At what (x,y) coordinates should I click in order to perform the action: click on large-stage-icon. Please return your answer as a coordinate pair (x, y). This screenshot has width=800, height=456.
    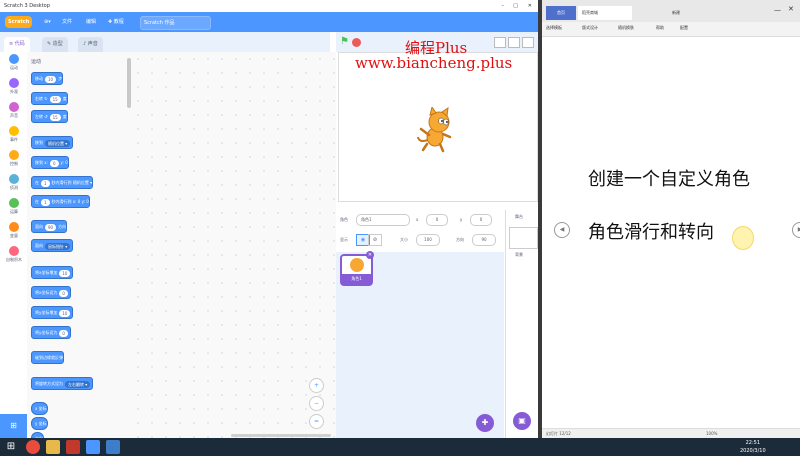
    Looking at the image, I should click on (514, 42).